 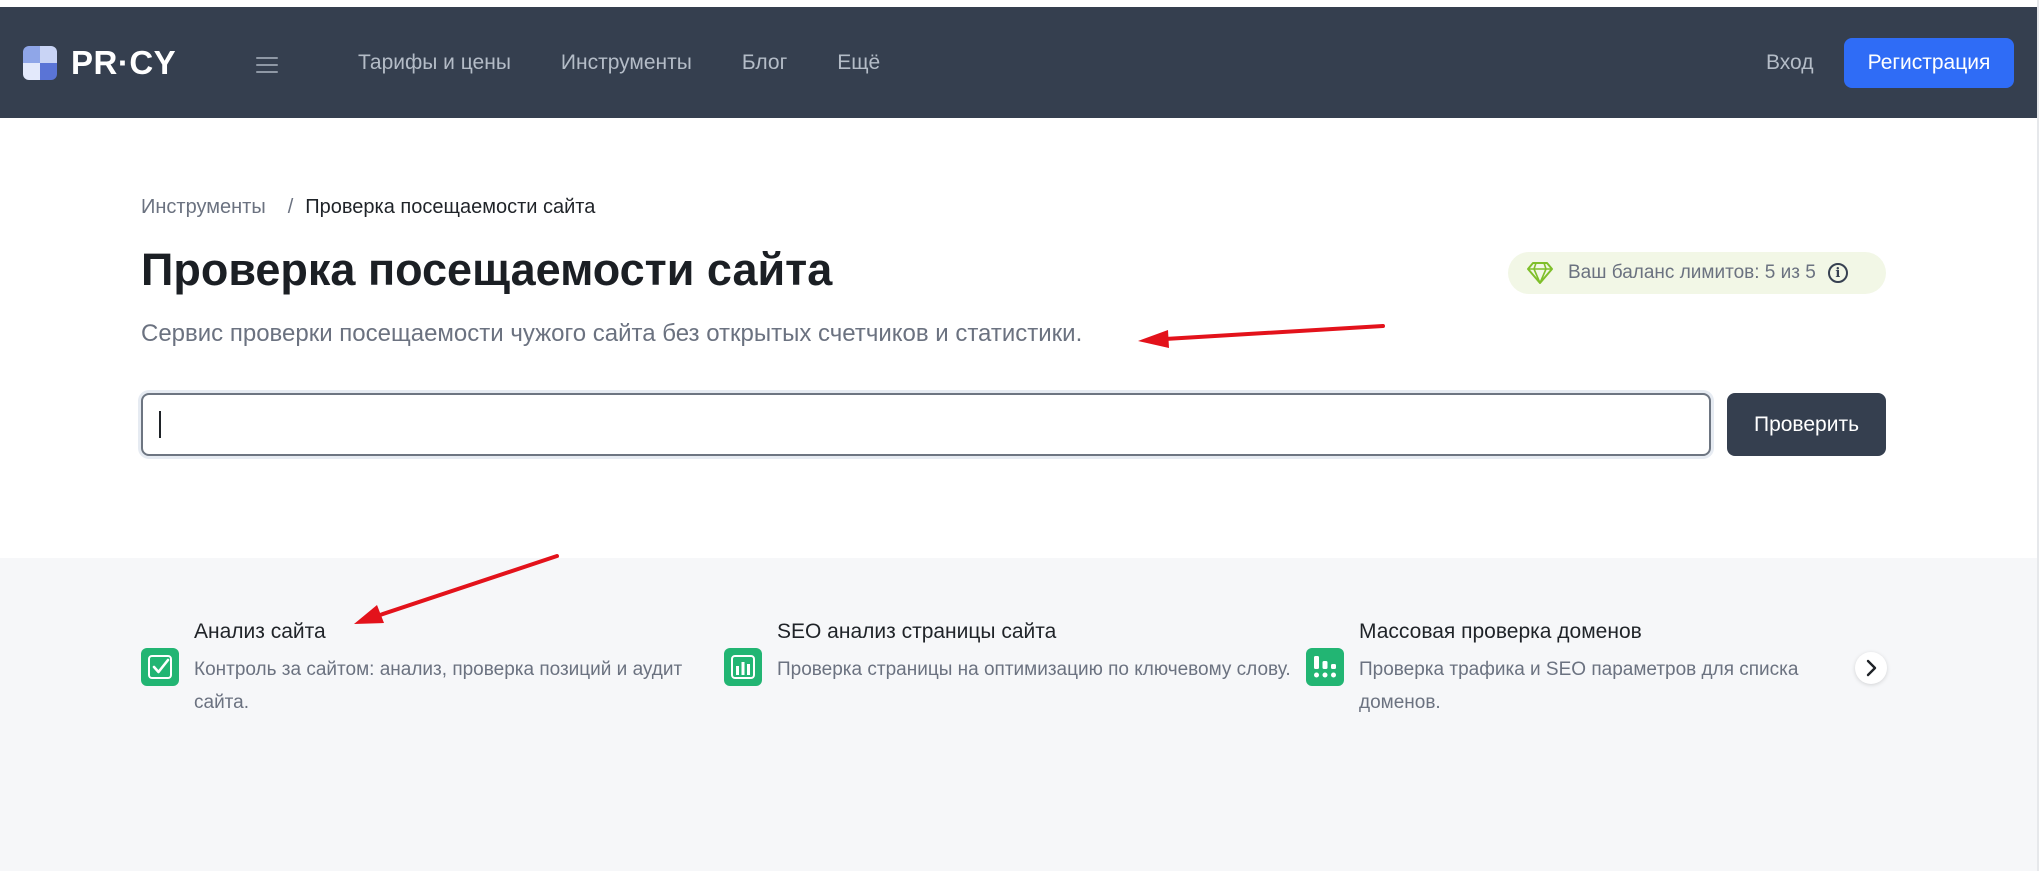 I want to click on logo-mark-icon, so click(x=40, y=63).